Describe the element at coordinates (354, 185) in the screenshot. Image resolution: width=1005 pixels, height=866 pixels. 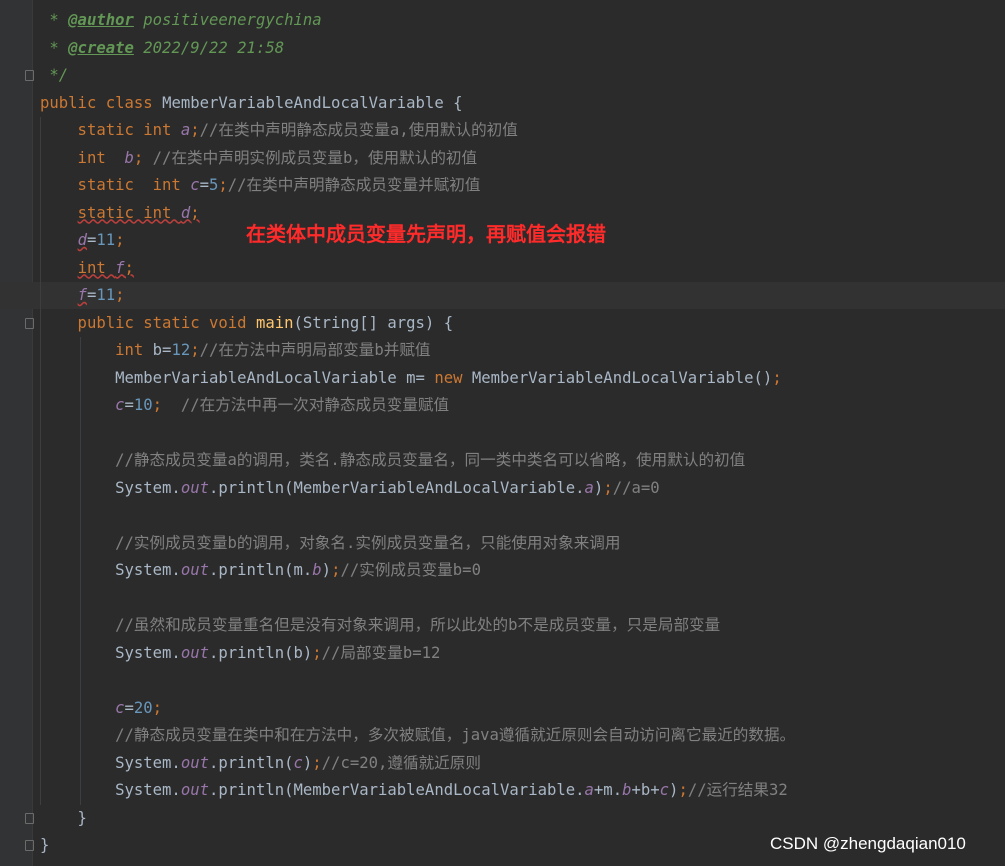
I see `code-token: //在类中声明静态成员变量并赋初值` at that location.